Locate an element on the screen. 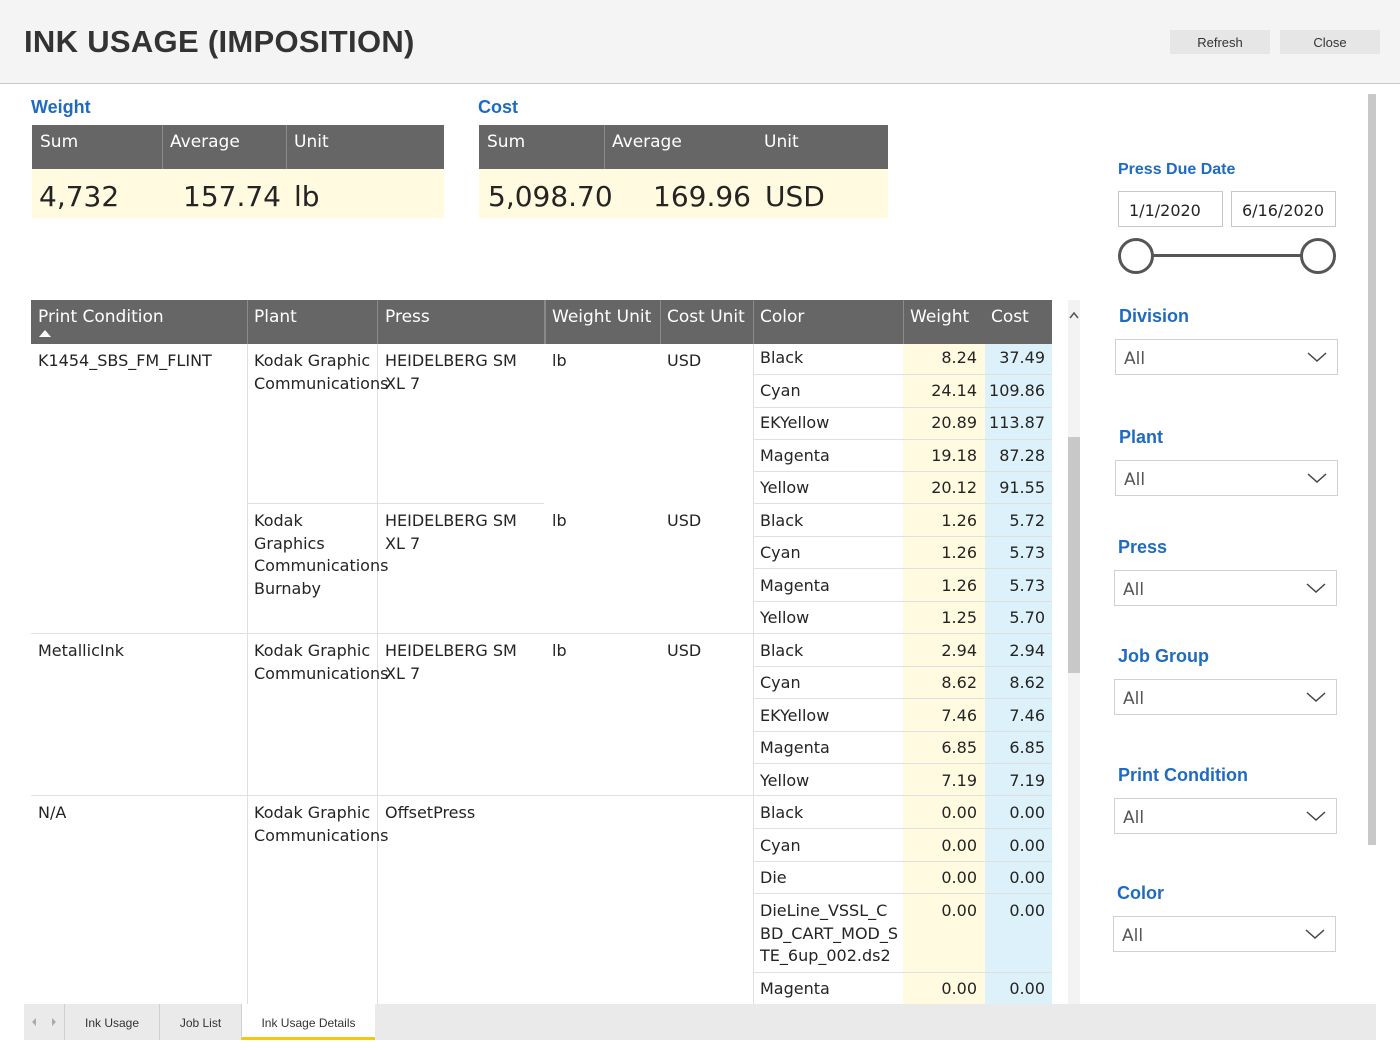 This screenshot has height=1050, width=1400. tab-job-list: Job List is located at coordinates (200, 1022).